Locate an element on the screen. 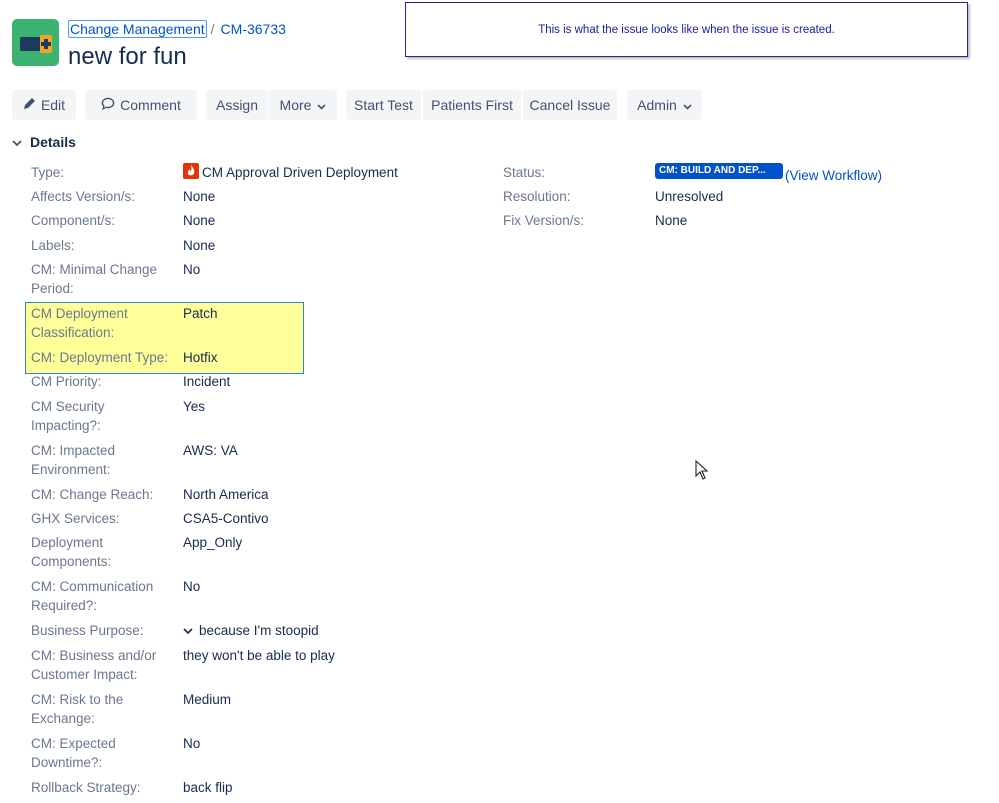  field-value-fix-version: None is located at coordinates (671, 220).